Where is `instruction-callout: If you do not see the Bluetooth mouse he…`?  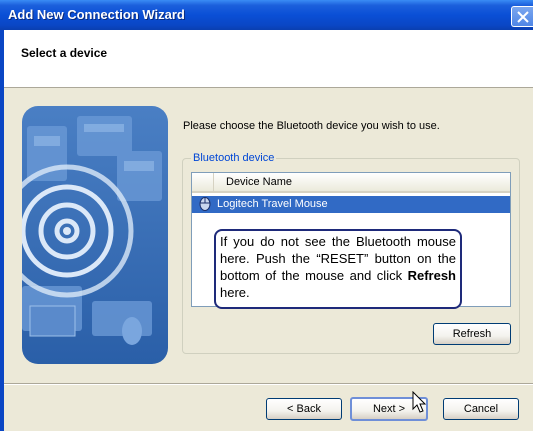
instruction-callout: If you do not see the Bluetooth mouse he… is located at coordinates (338, 269).